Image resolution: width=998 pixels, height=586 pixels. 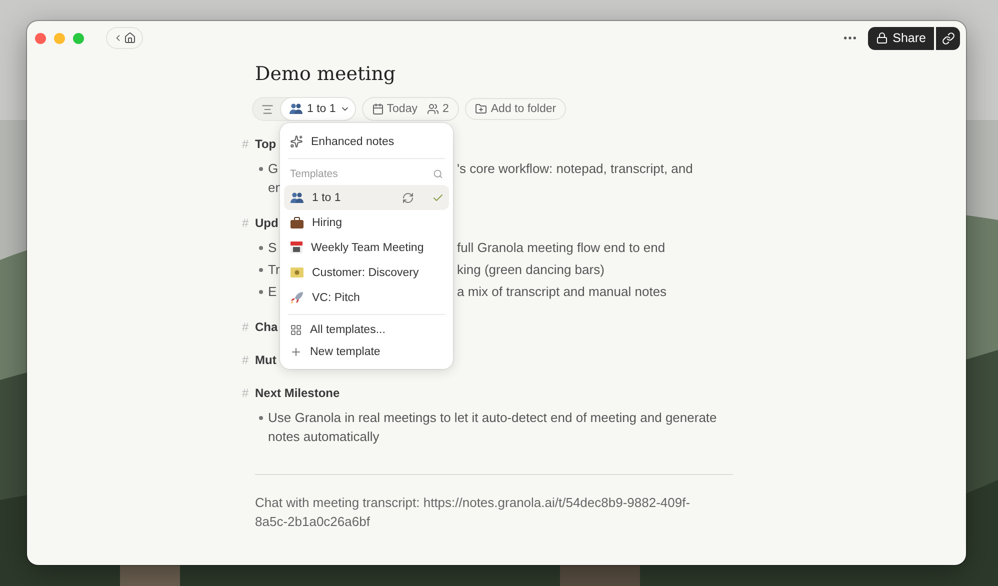 What do you see at coordinates (366, 272) in the screenshot?
I see `template-item: Customer: Discovery` at bounding box center [366, 272].